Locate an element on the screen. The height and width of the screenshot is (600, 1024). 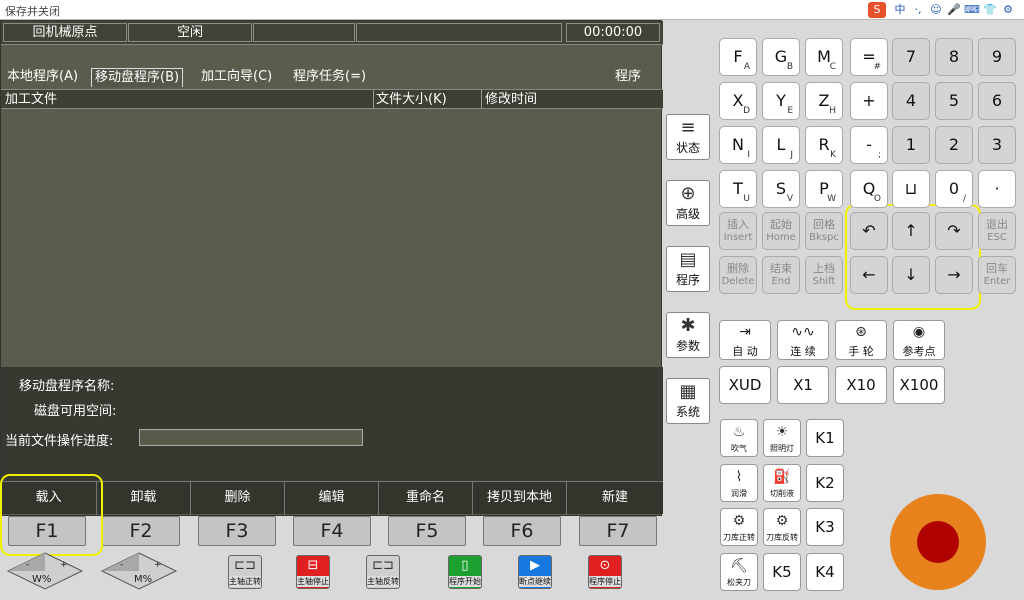
l-key: LJ is located at coordinates (781, 145).